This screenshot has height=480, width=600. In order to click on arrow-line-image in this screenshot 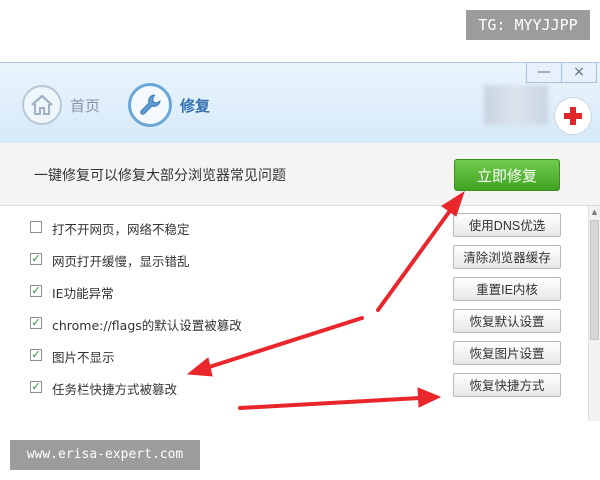, I will do `click(284, 343)`.